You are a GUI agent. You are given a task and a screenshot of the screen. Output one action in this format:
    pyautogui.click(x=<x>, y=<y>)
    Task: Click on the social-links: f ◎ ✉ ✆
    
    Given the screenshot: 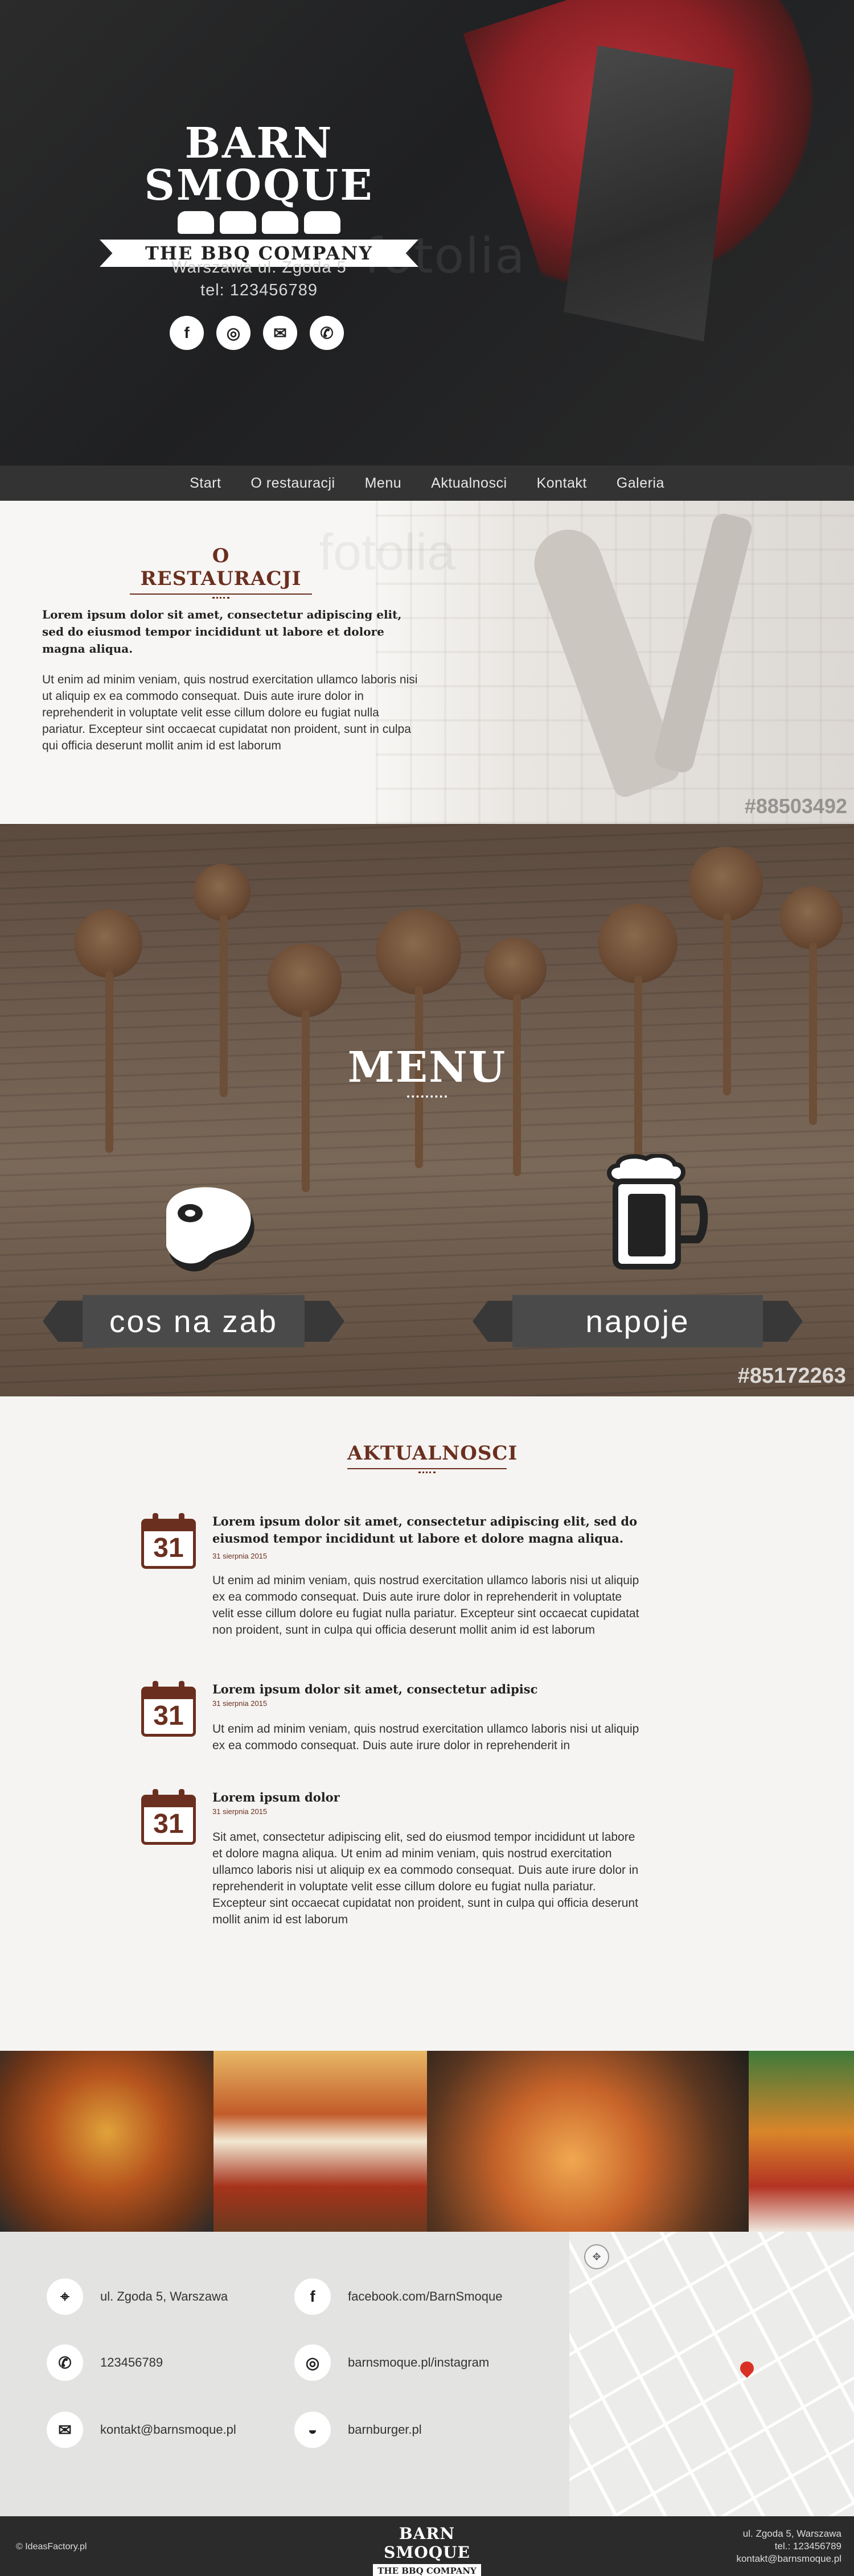 What is the action you would take?
    pyautogui.click(x=257, y=333)
    